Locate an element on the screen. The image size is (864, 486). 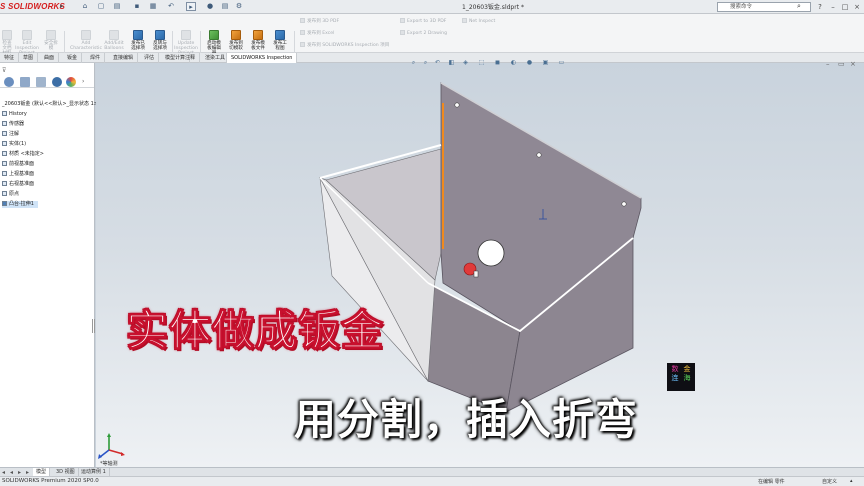
stamp-char: 海 is located at coordinates (687, 378).